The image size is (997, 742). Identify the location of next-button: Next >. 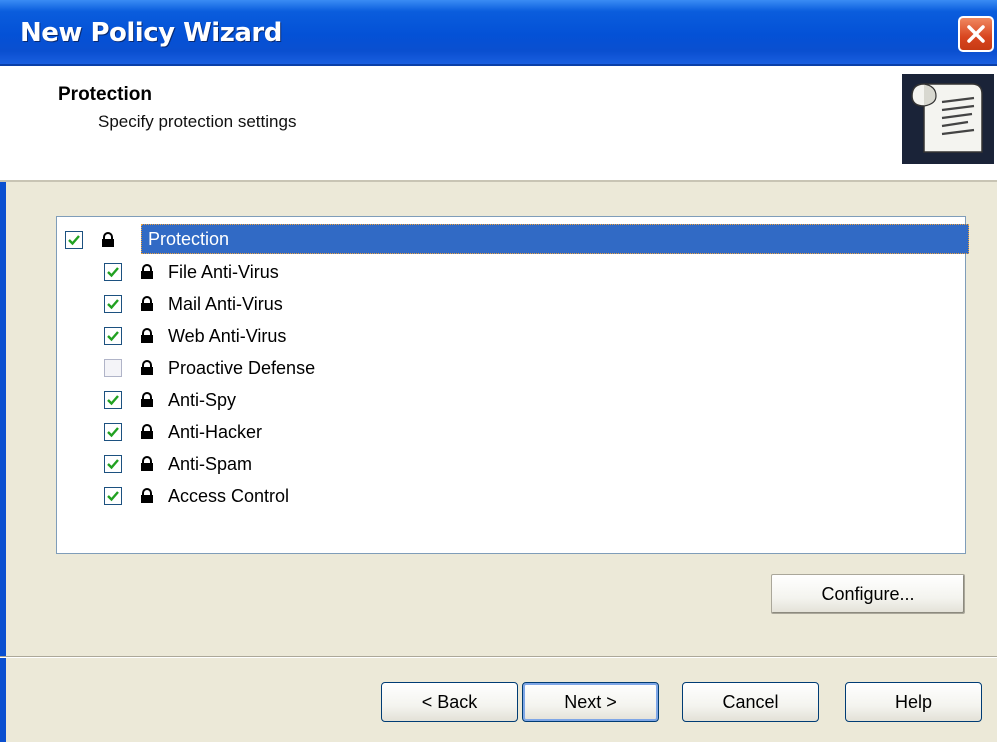
(590, 702).